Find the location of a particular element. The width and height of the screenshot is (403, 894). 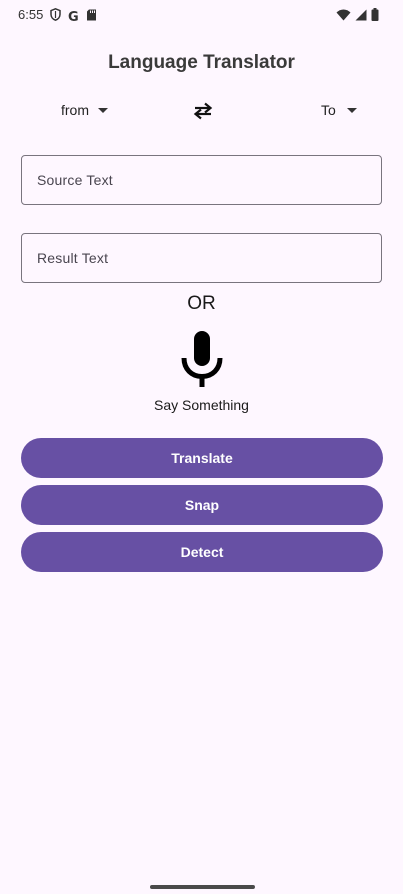

shield-icon is located at coordinates (55, 16).